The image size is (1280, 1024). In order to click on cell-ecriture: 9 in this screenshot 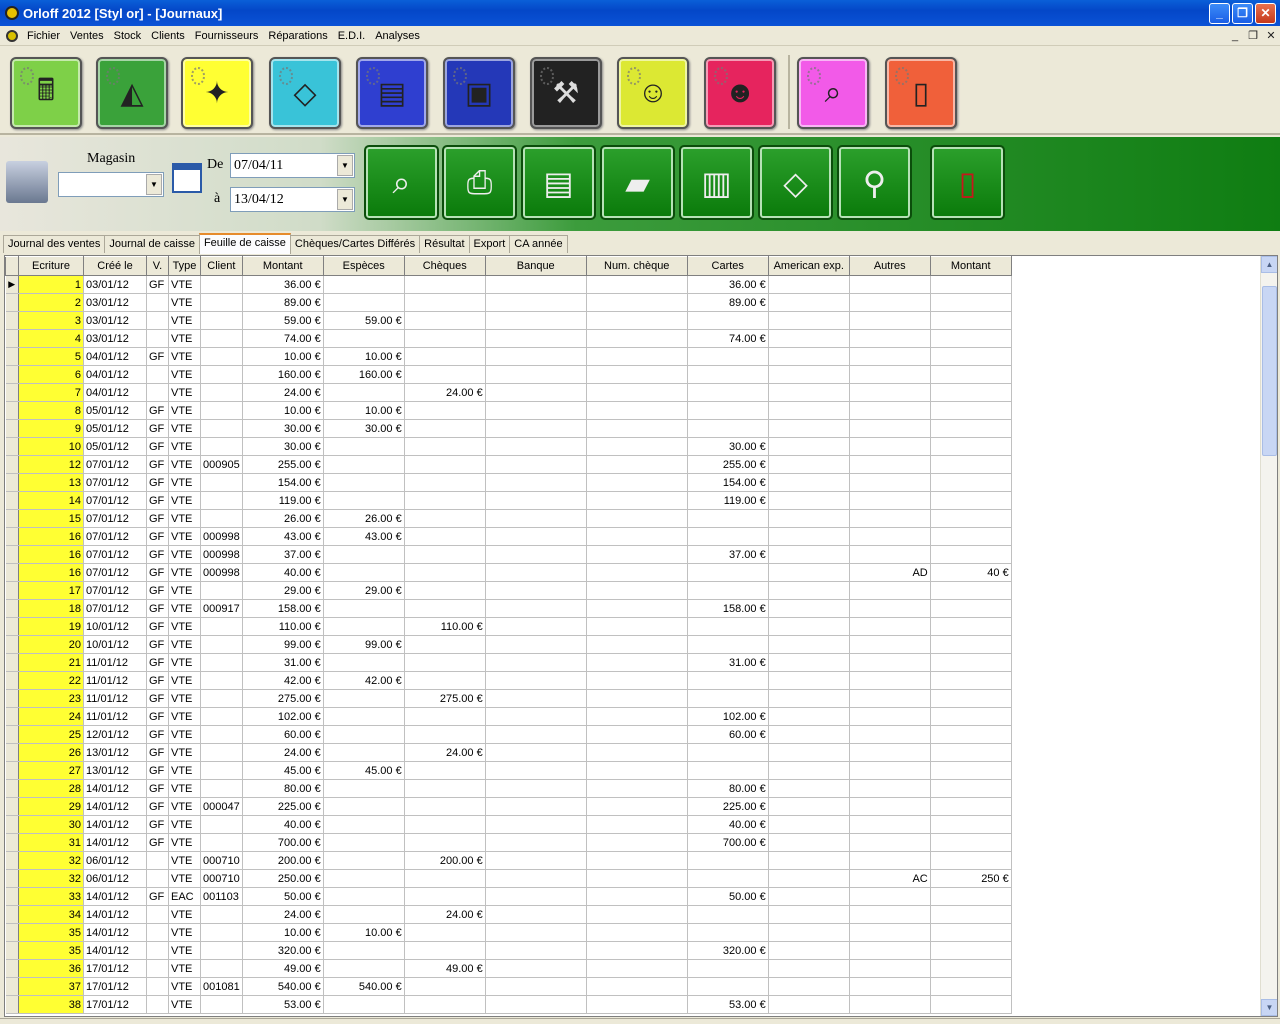, I will do `click(51, 428)`.